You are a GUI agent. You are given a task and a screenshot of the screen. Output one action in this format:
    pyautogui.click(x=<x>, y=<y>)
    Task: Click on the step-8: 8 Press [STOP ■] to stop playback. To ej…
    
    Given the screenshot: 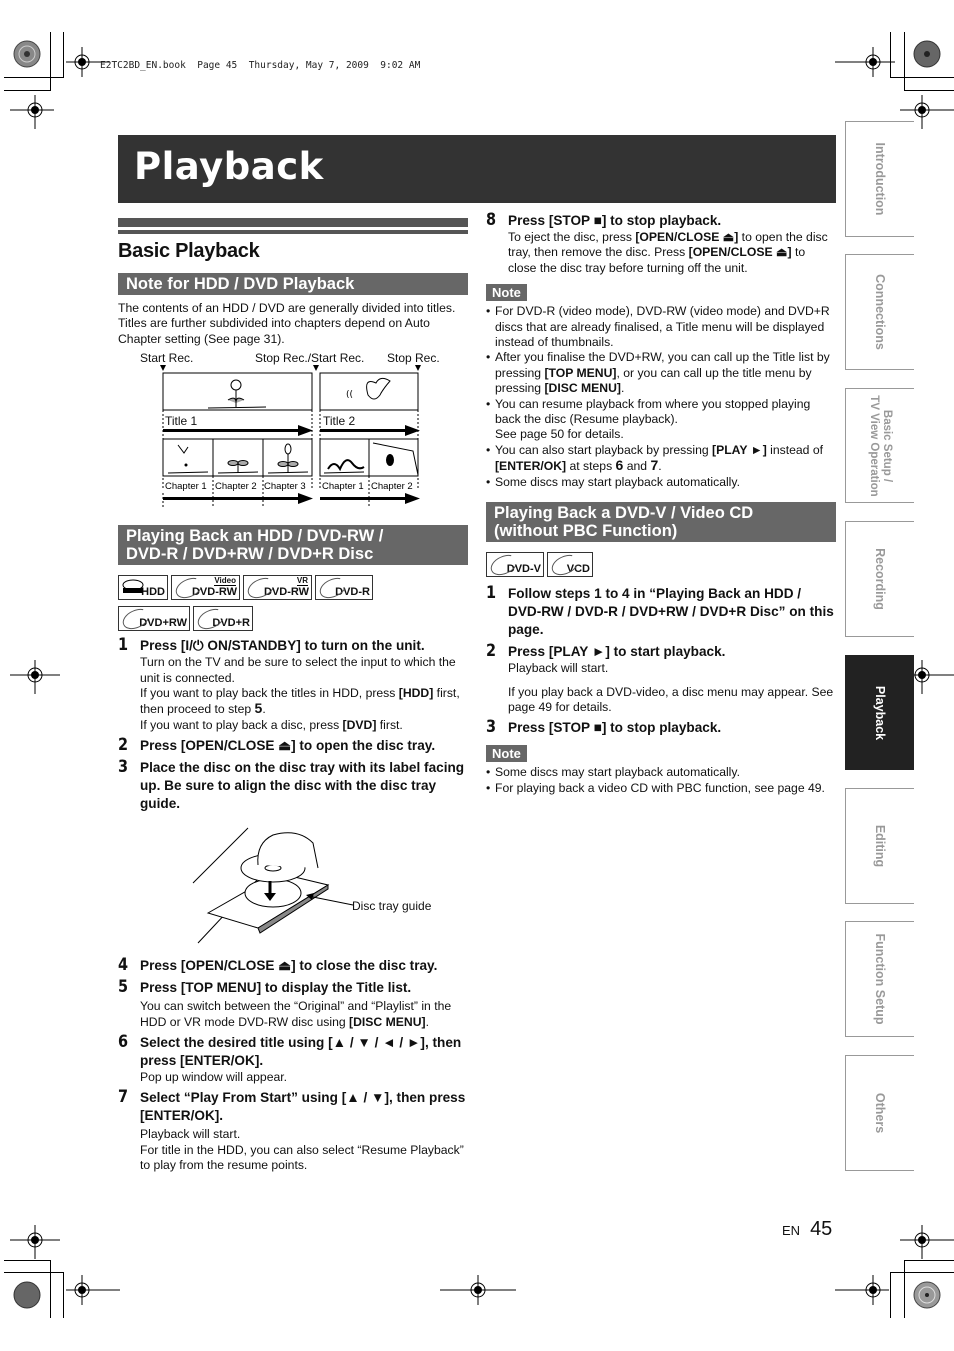 What is the action you would take?
    pyautogui.click(x=661, y=243)
    